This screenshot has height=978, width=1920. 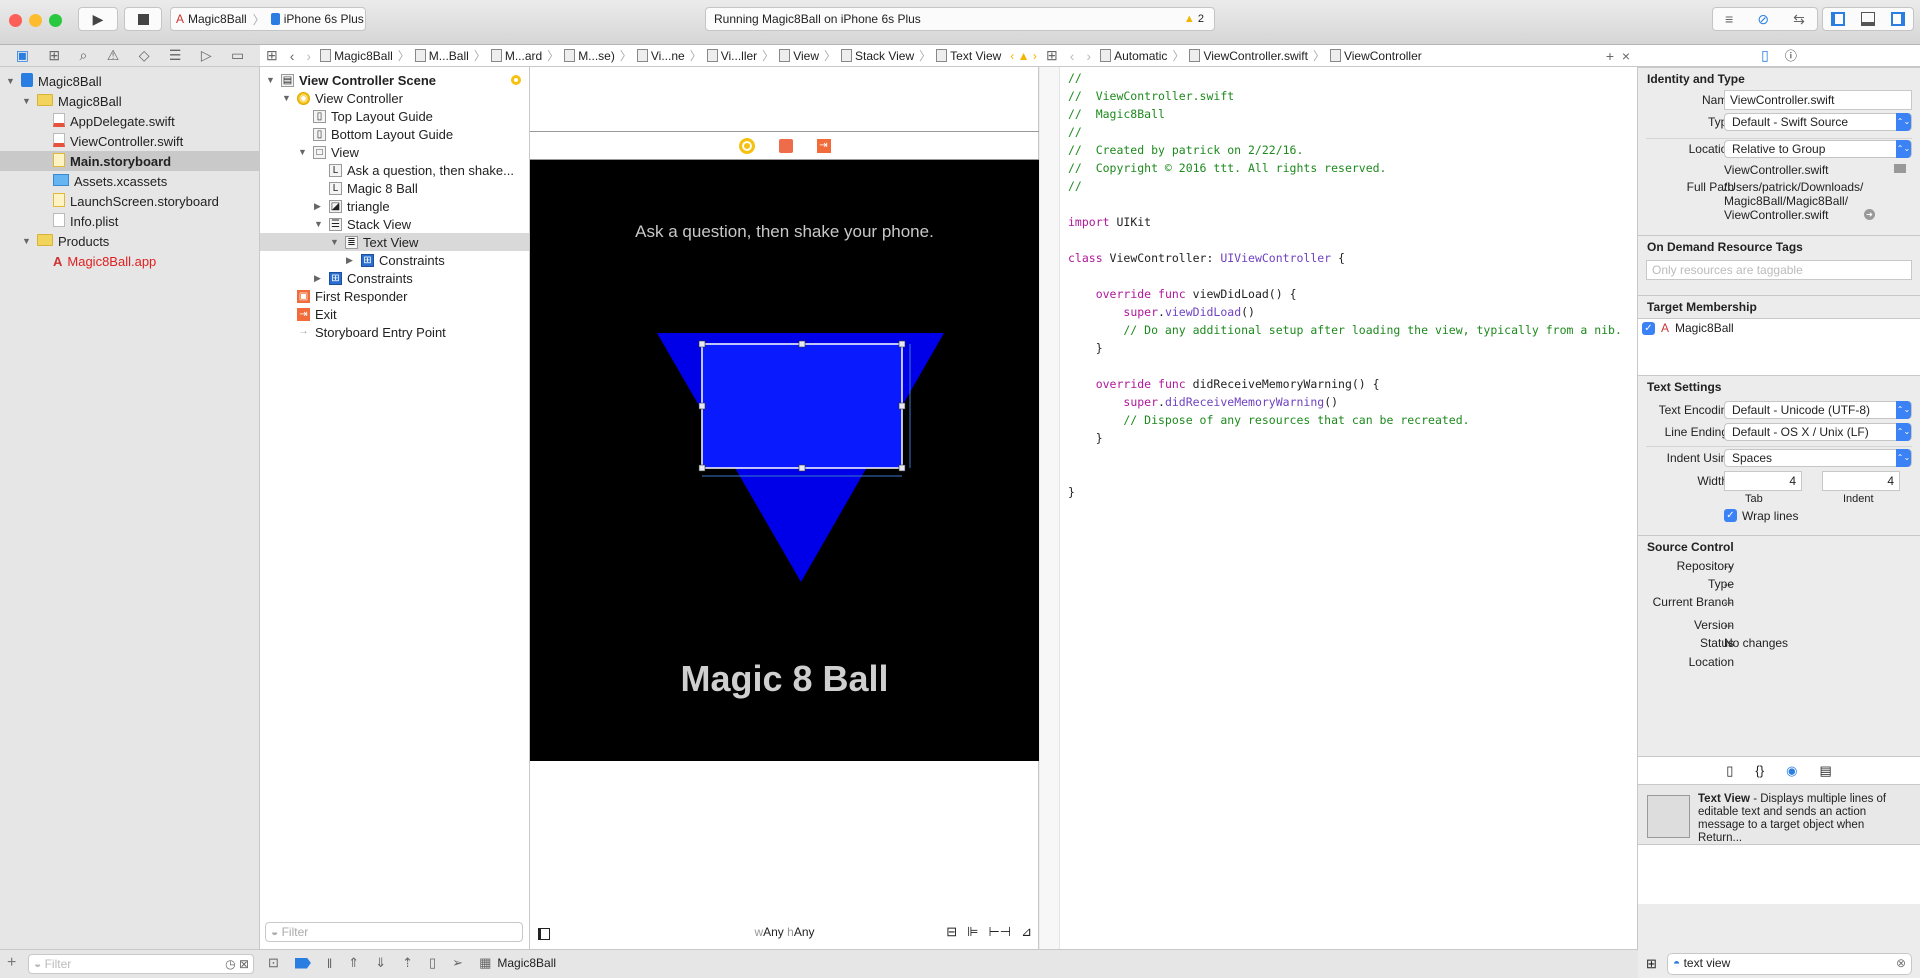 I want to click on jump-bar-item: M...ard, so click(x=516, y=56).